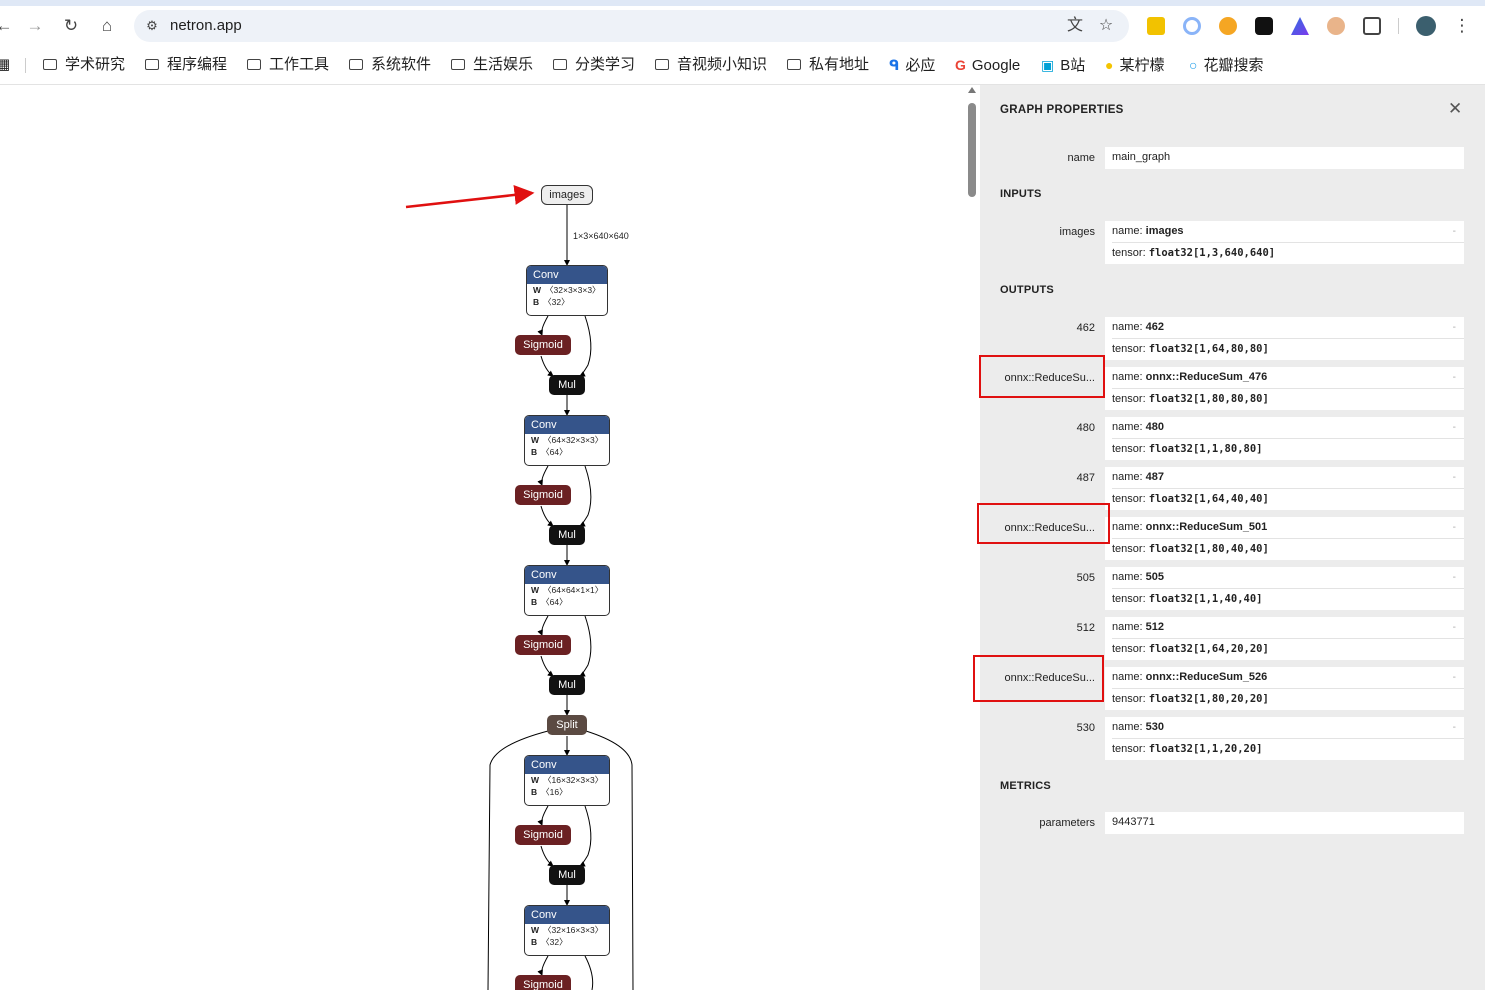 The width and height of the screenshot is (1485, 990). I want to click on outputs-header: OUTPUTS, so click(1027, 290).